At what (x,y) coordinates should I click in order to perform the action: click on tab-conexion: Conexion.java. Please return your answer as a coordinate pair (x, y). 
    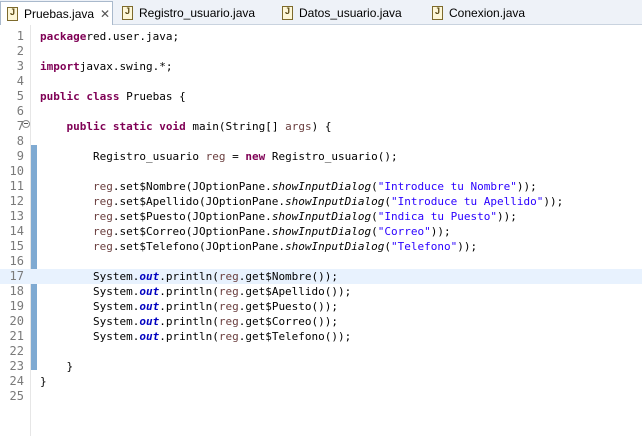
    Looking at the image, I should click on (478, 13).